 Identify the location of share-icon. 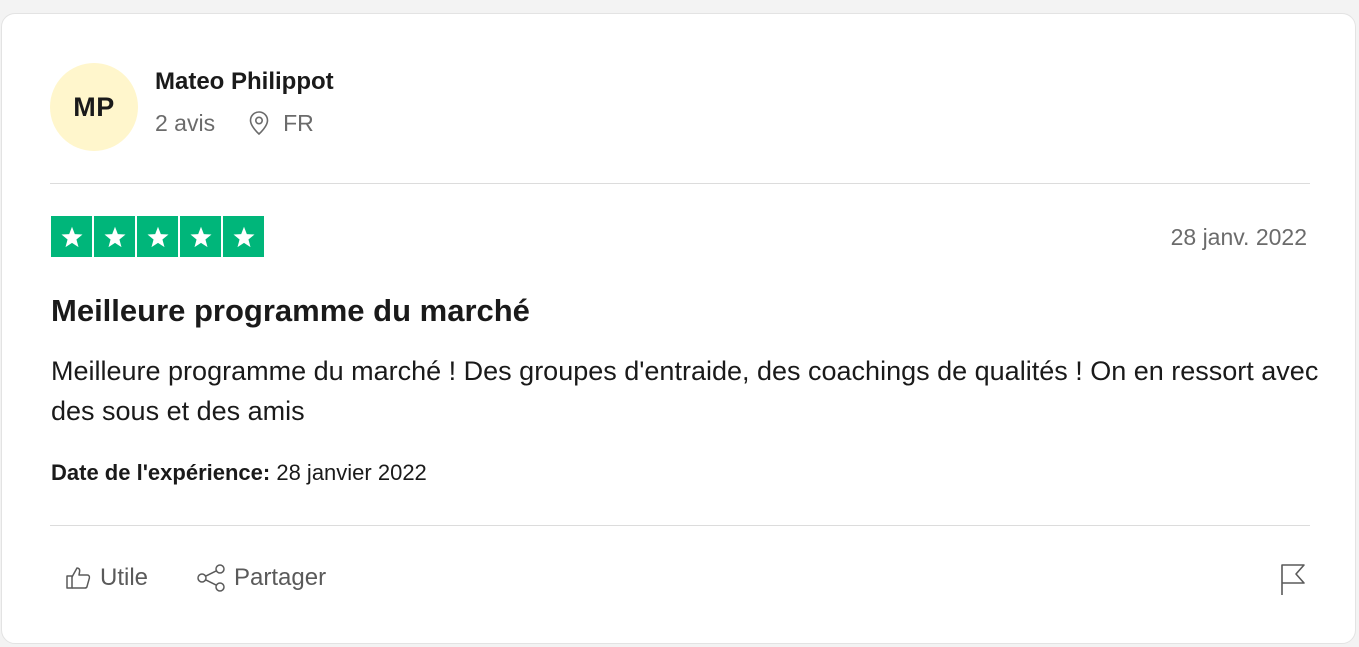
(211, 578).